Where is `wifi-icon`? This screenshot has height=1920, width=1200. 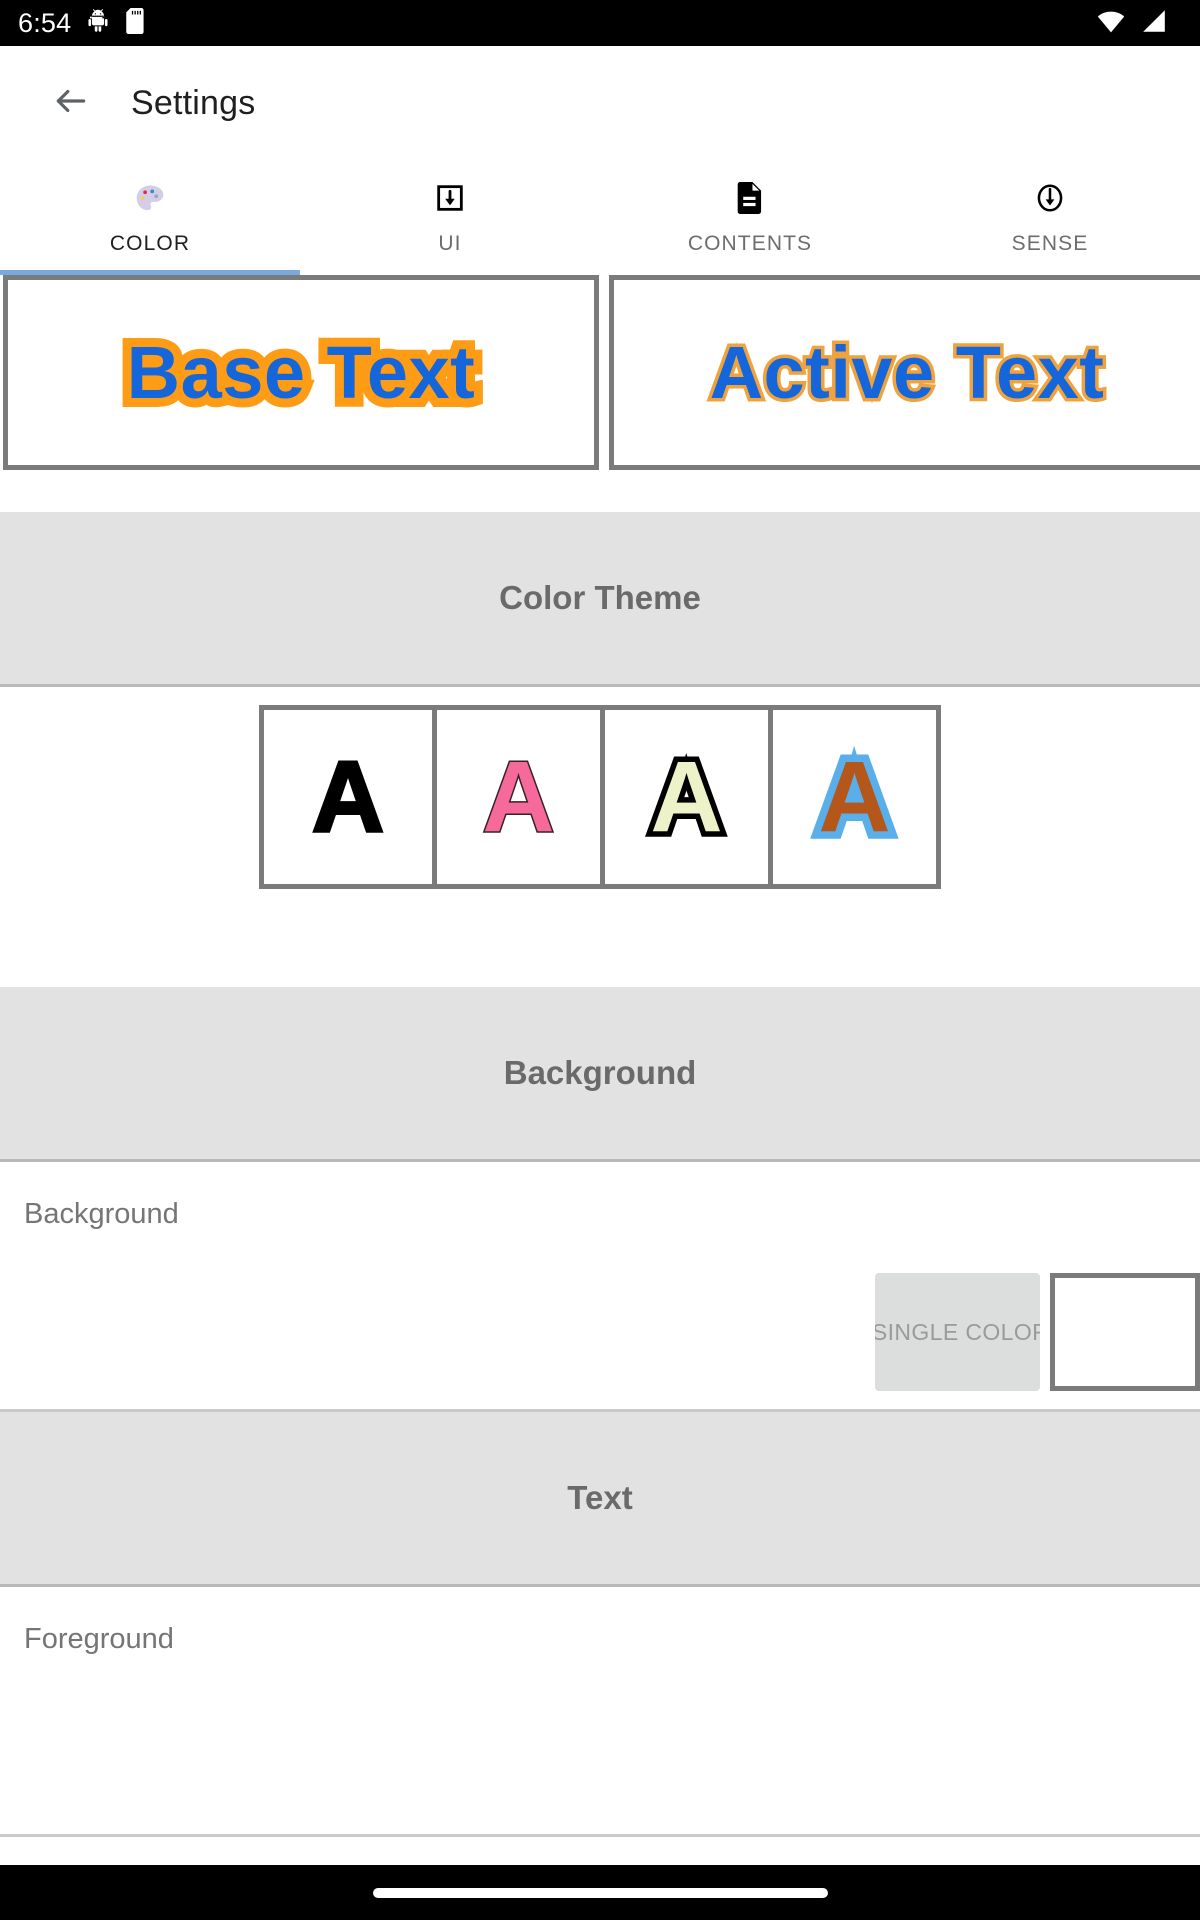
wifi-icon is located at coordinates (1111, 23).